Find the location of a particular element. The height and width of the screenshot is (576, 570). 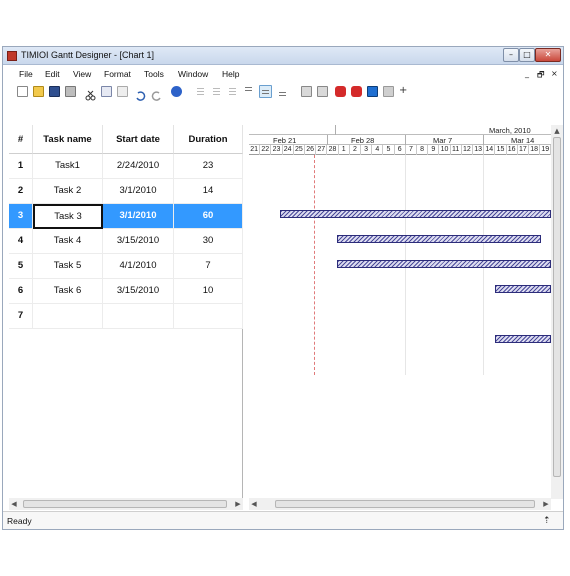

month-separator is located at coordinates (335, 130).